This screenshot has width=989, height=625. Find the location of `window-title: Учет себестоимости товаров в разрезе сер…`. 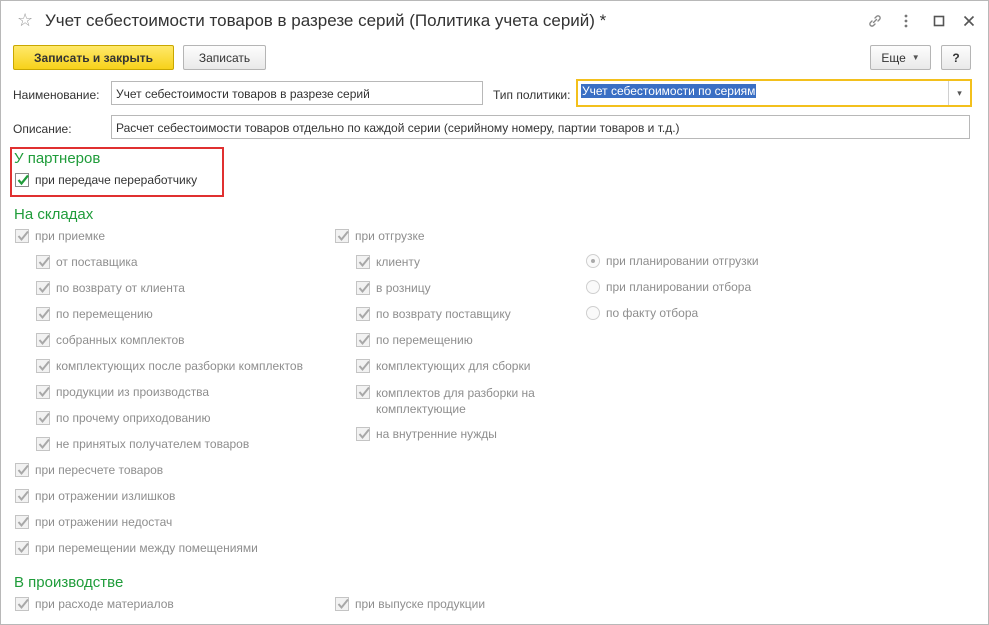

window-title: Учет себестоимости товаров в разрезе сер… is located at coordinates (326, 20).